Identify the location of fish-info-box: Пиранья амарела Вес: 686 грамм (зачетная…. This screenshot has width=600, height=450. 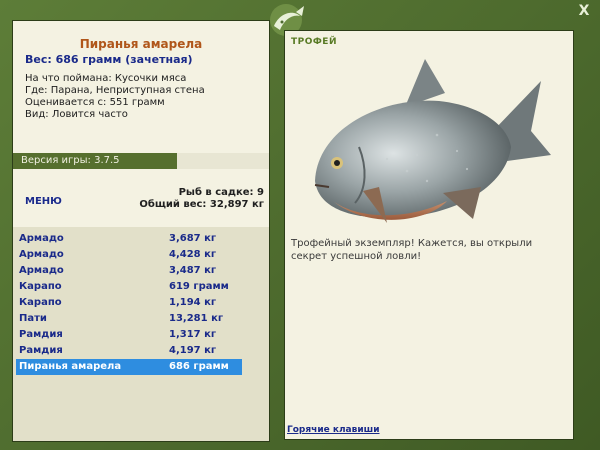
(141, 87).